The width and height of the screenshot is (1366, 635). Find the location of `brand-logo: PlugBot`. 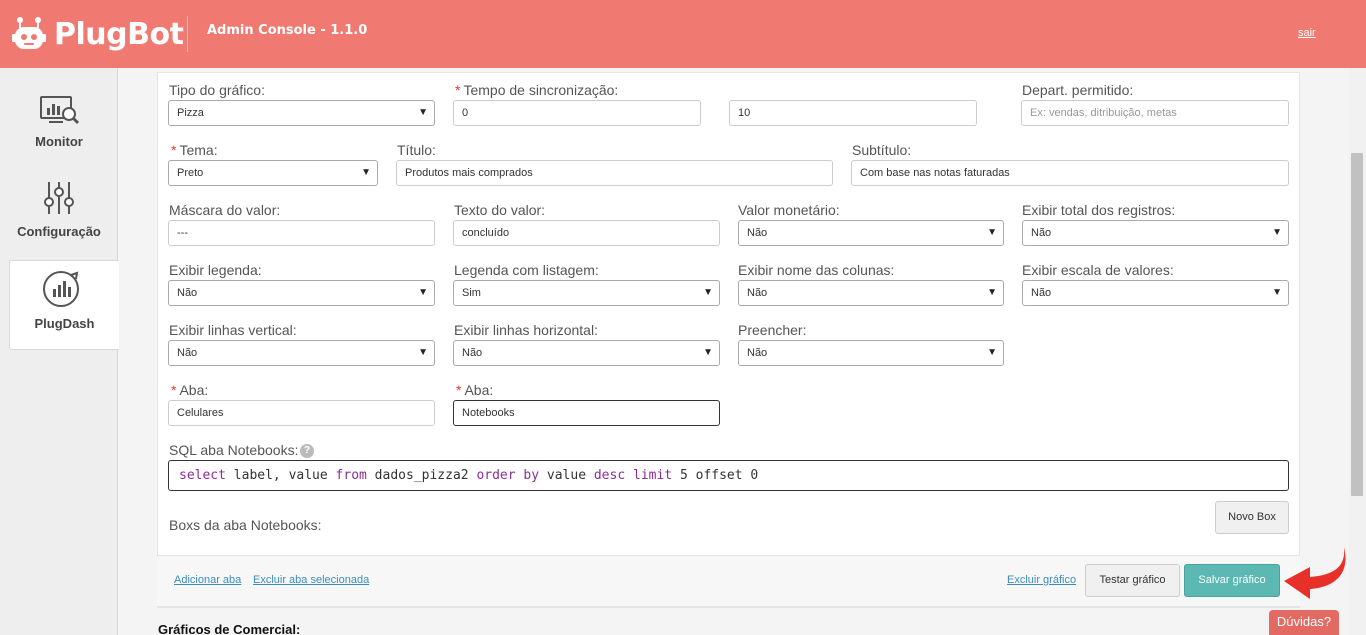

brand-logo: PlugBot is located at coordinates (98, 34).